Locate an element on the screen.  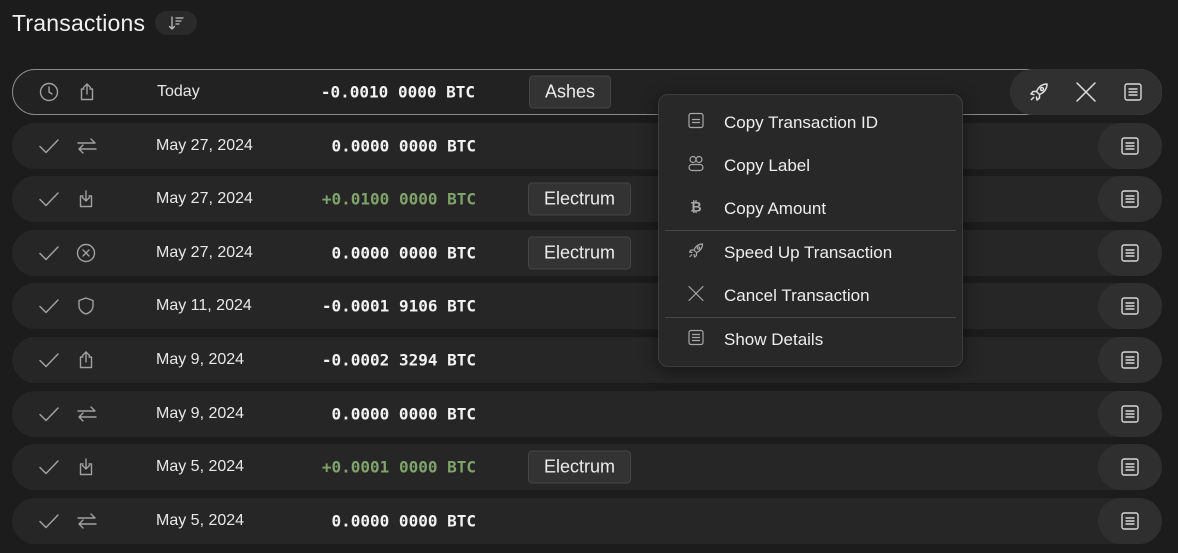
menu-item-copy-amount: ₿ Copy Amount is located at coordinates (810, 209).